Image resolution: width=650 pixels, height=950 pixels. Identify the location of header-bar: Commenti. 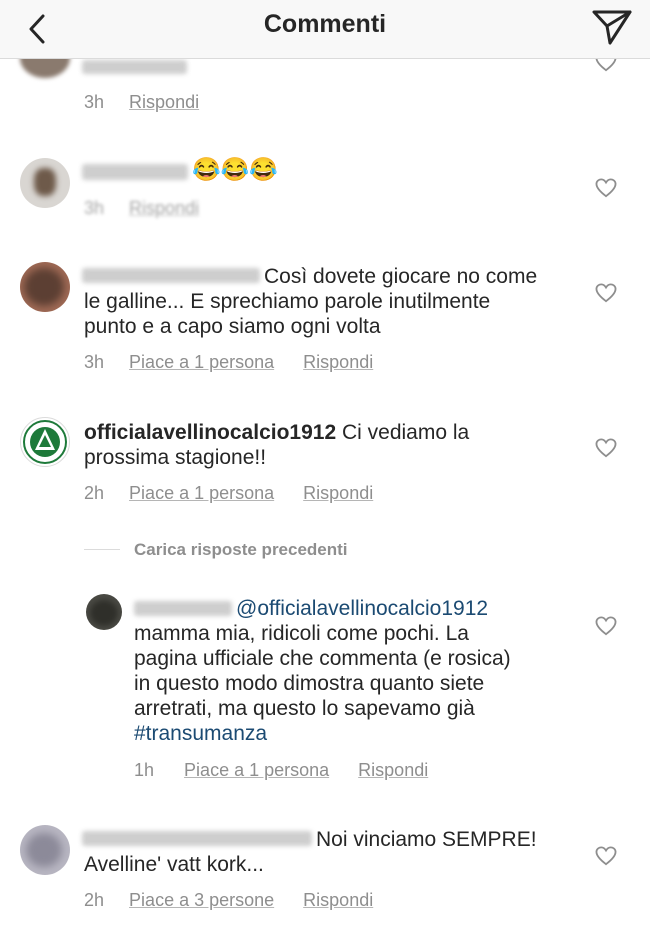
(325, 29).